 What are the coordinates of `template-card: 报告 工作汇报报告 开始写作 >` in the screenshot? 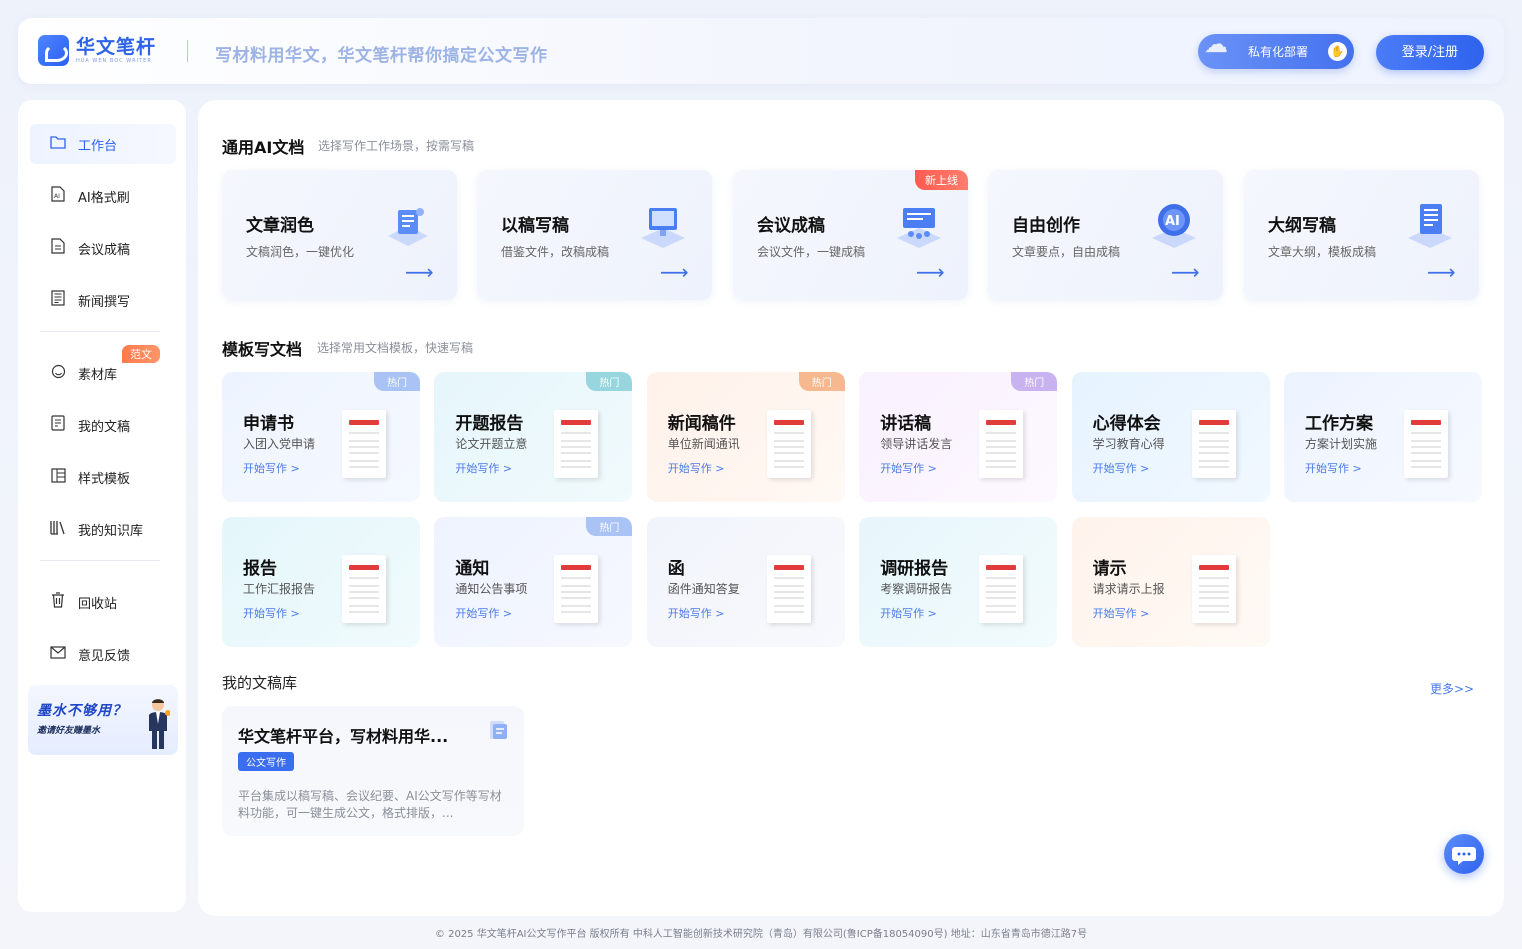 It's located at (321, 582).